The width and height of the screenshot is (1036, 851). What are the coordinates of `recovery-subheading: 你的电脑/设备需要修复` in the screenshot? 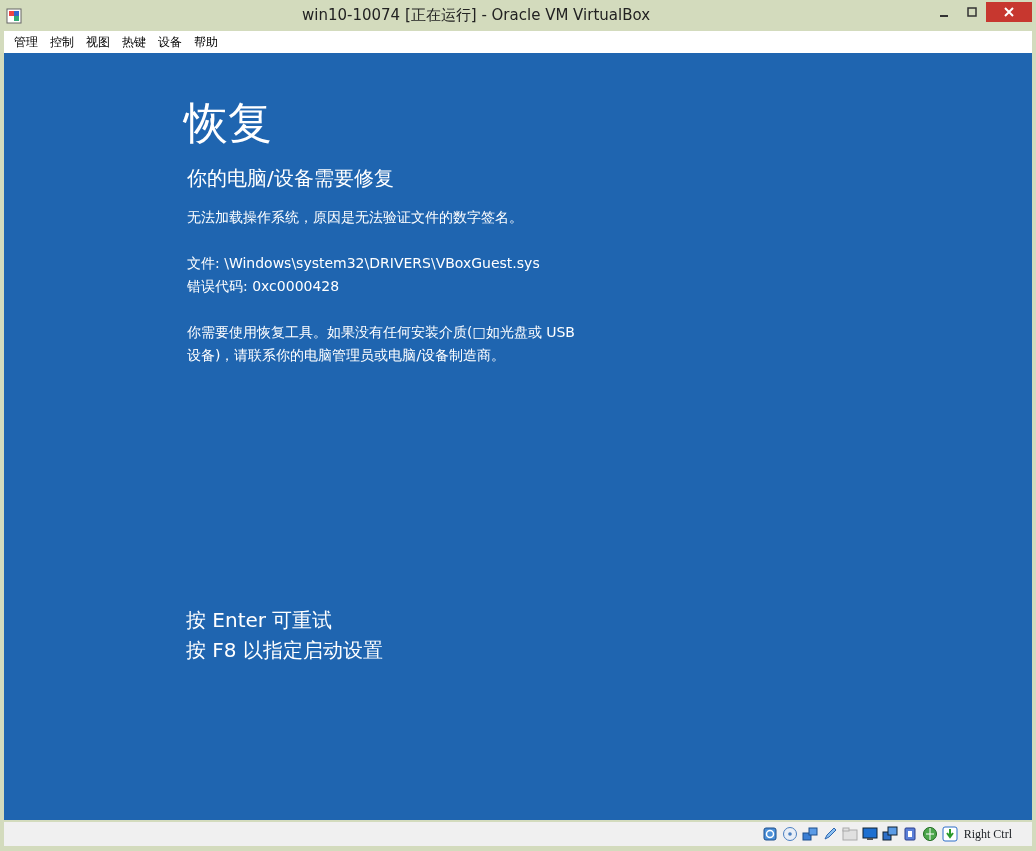 It's located at (291, 177).